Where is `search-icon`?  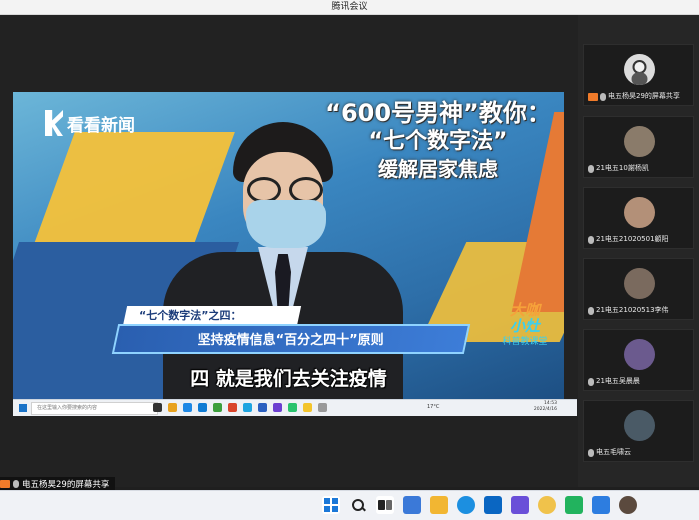 search-icon is located at coordinates (358, 505).